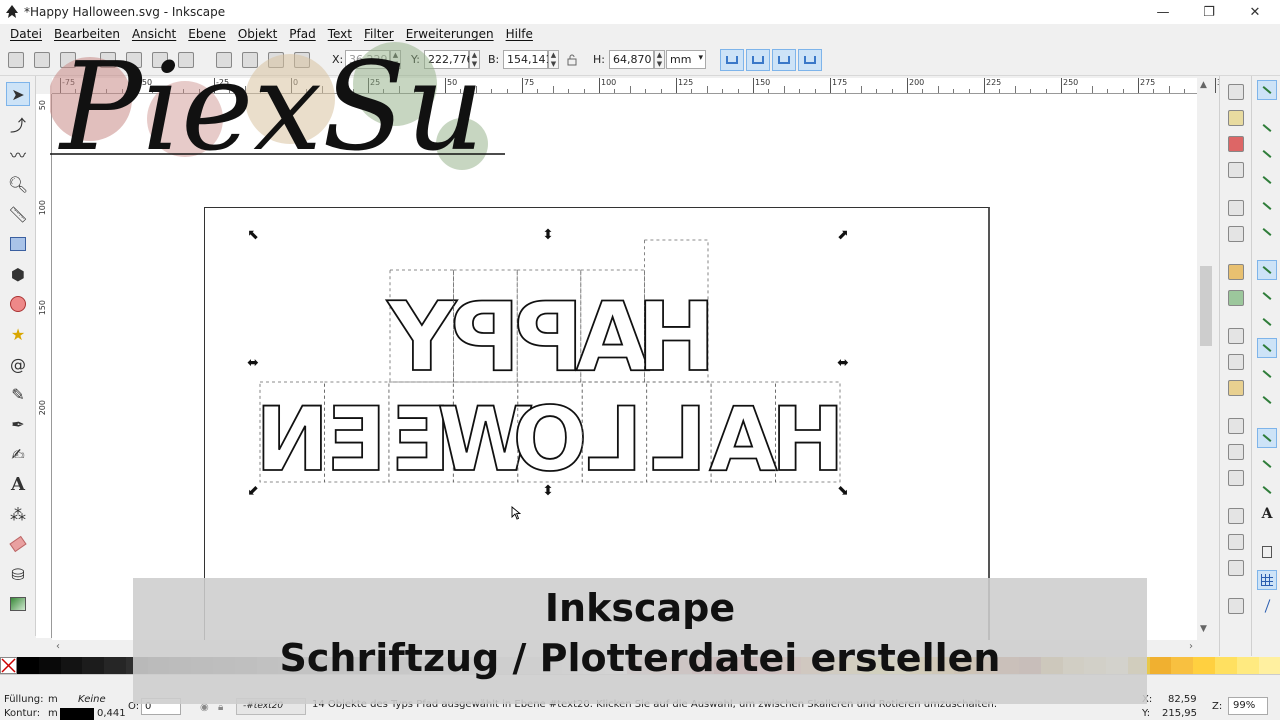  Describe the element at coordinates (548, 338) in the screenshot. I see `letter-path: P` at that location.